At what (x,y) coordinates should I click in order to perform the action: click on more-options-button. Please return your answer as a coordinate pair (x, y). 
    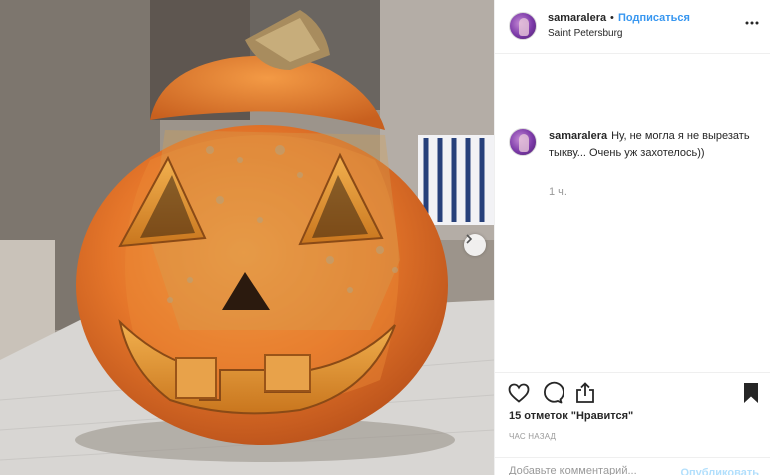
    Looking at the image, I should click on (752, 23).